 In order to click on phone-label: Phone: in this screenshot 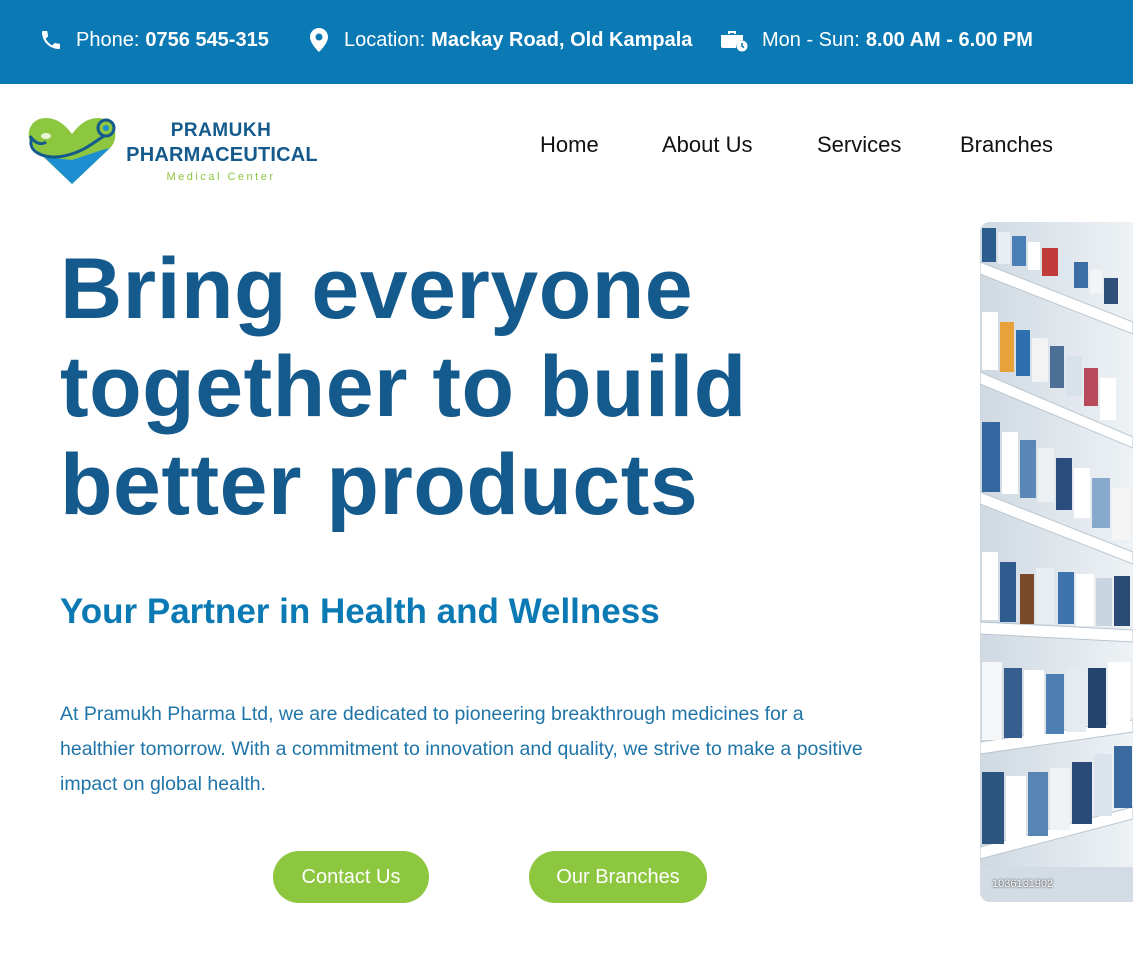, I will do `click(108, 39)`.